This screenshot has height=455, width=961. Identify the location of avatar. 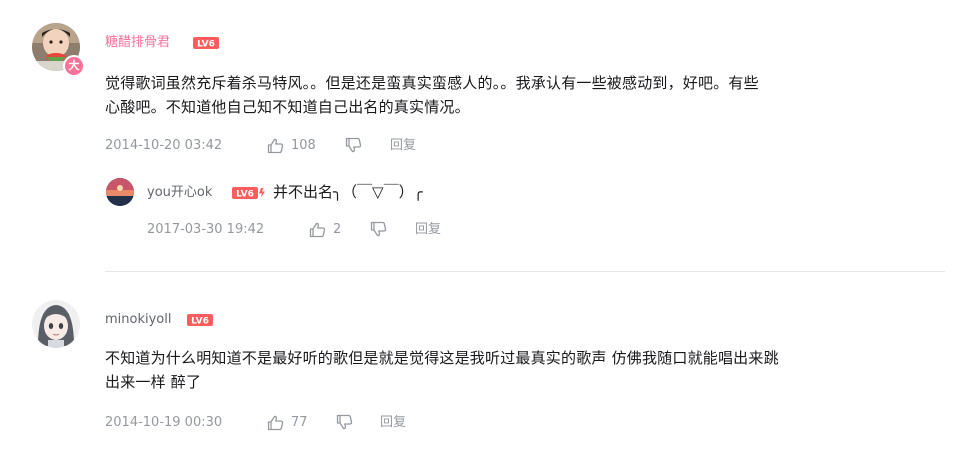
(56, 324).